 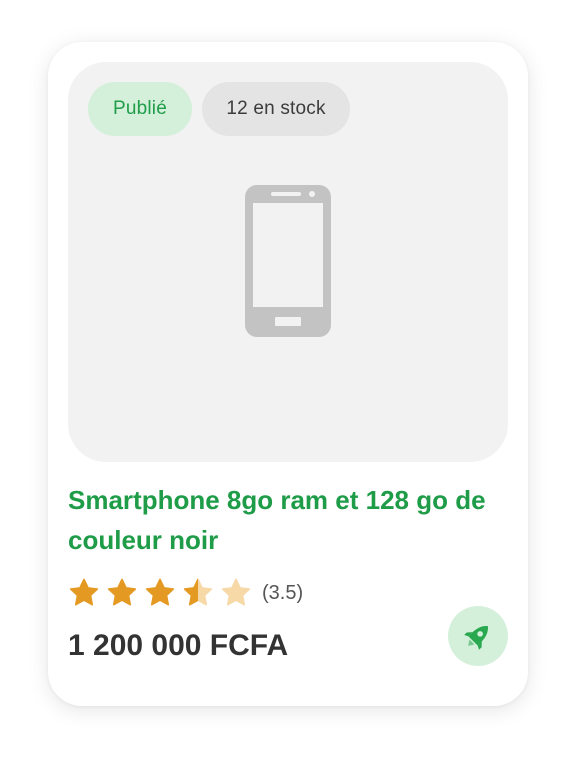 I want to click on boost-button, so click(x=478, y=636).